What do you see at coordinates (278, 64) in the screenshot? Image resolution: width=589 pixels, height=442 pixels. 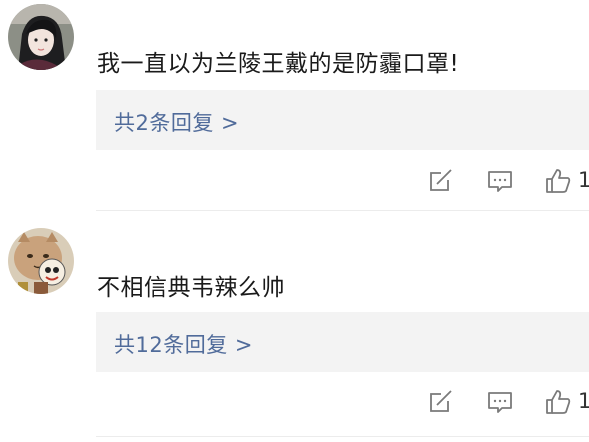 I see `comment-text: 我一直以为兰陵王戴的是防霾口罩!` at bounding box center [278, 64].